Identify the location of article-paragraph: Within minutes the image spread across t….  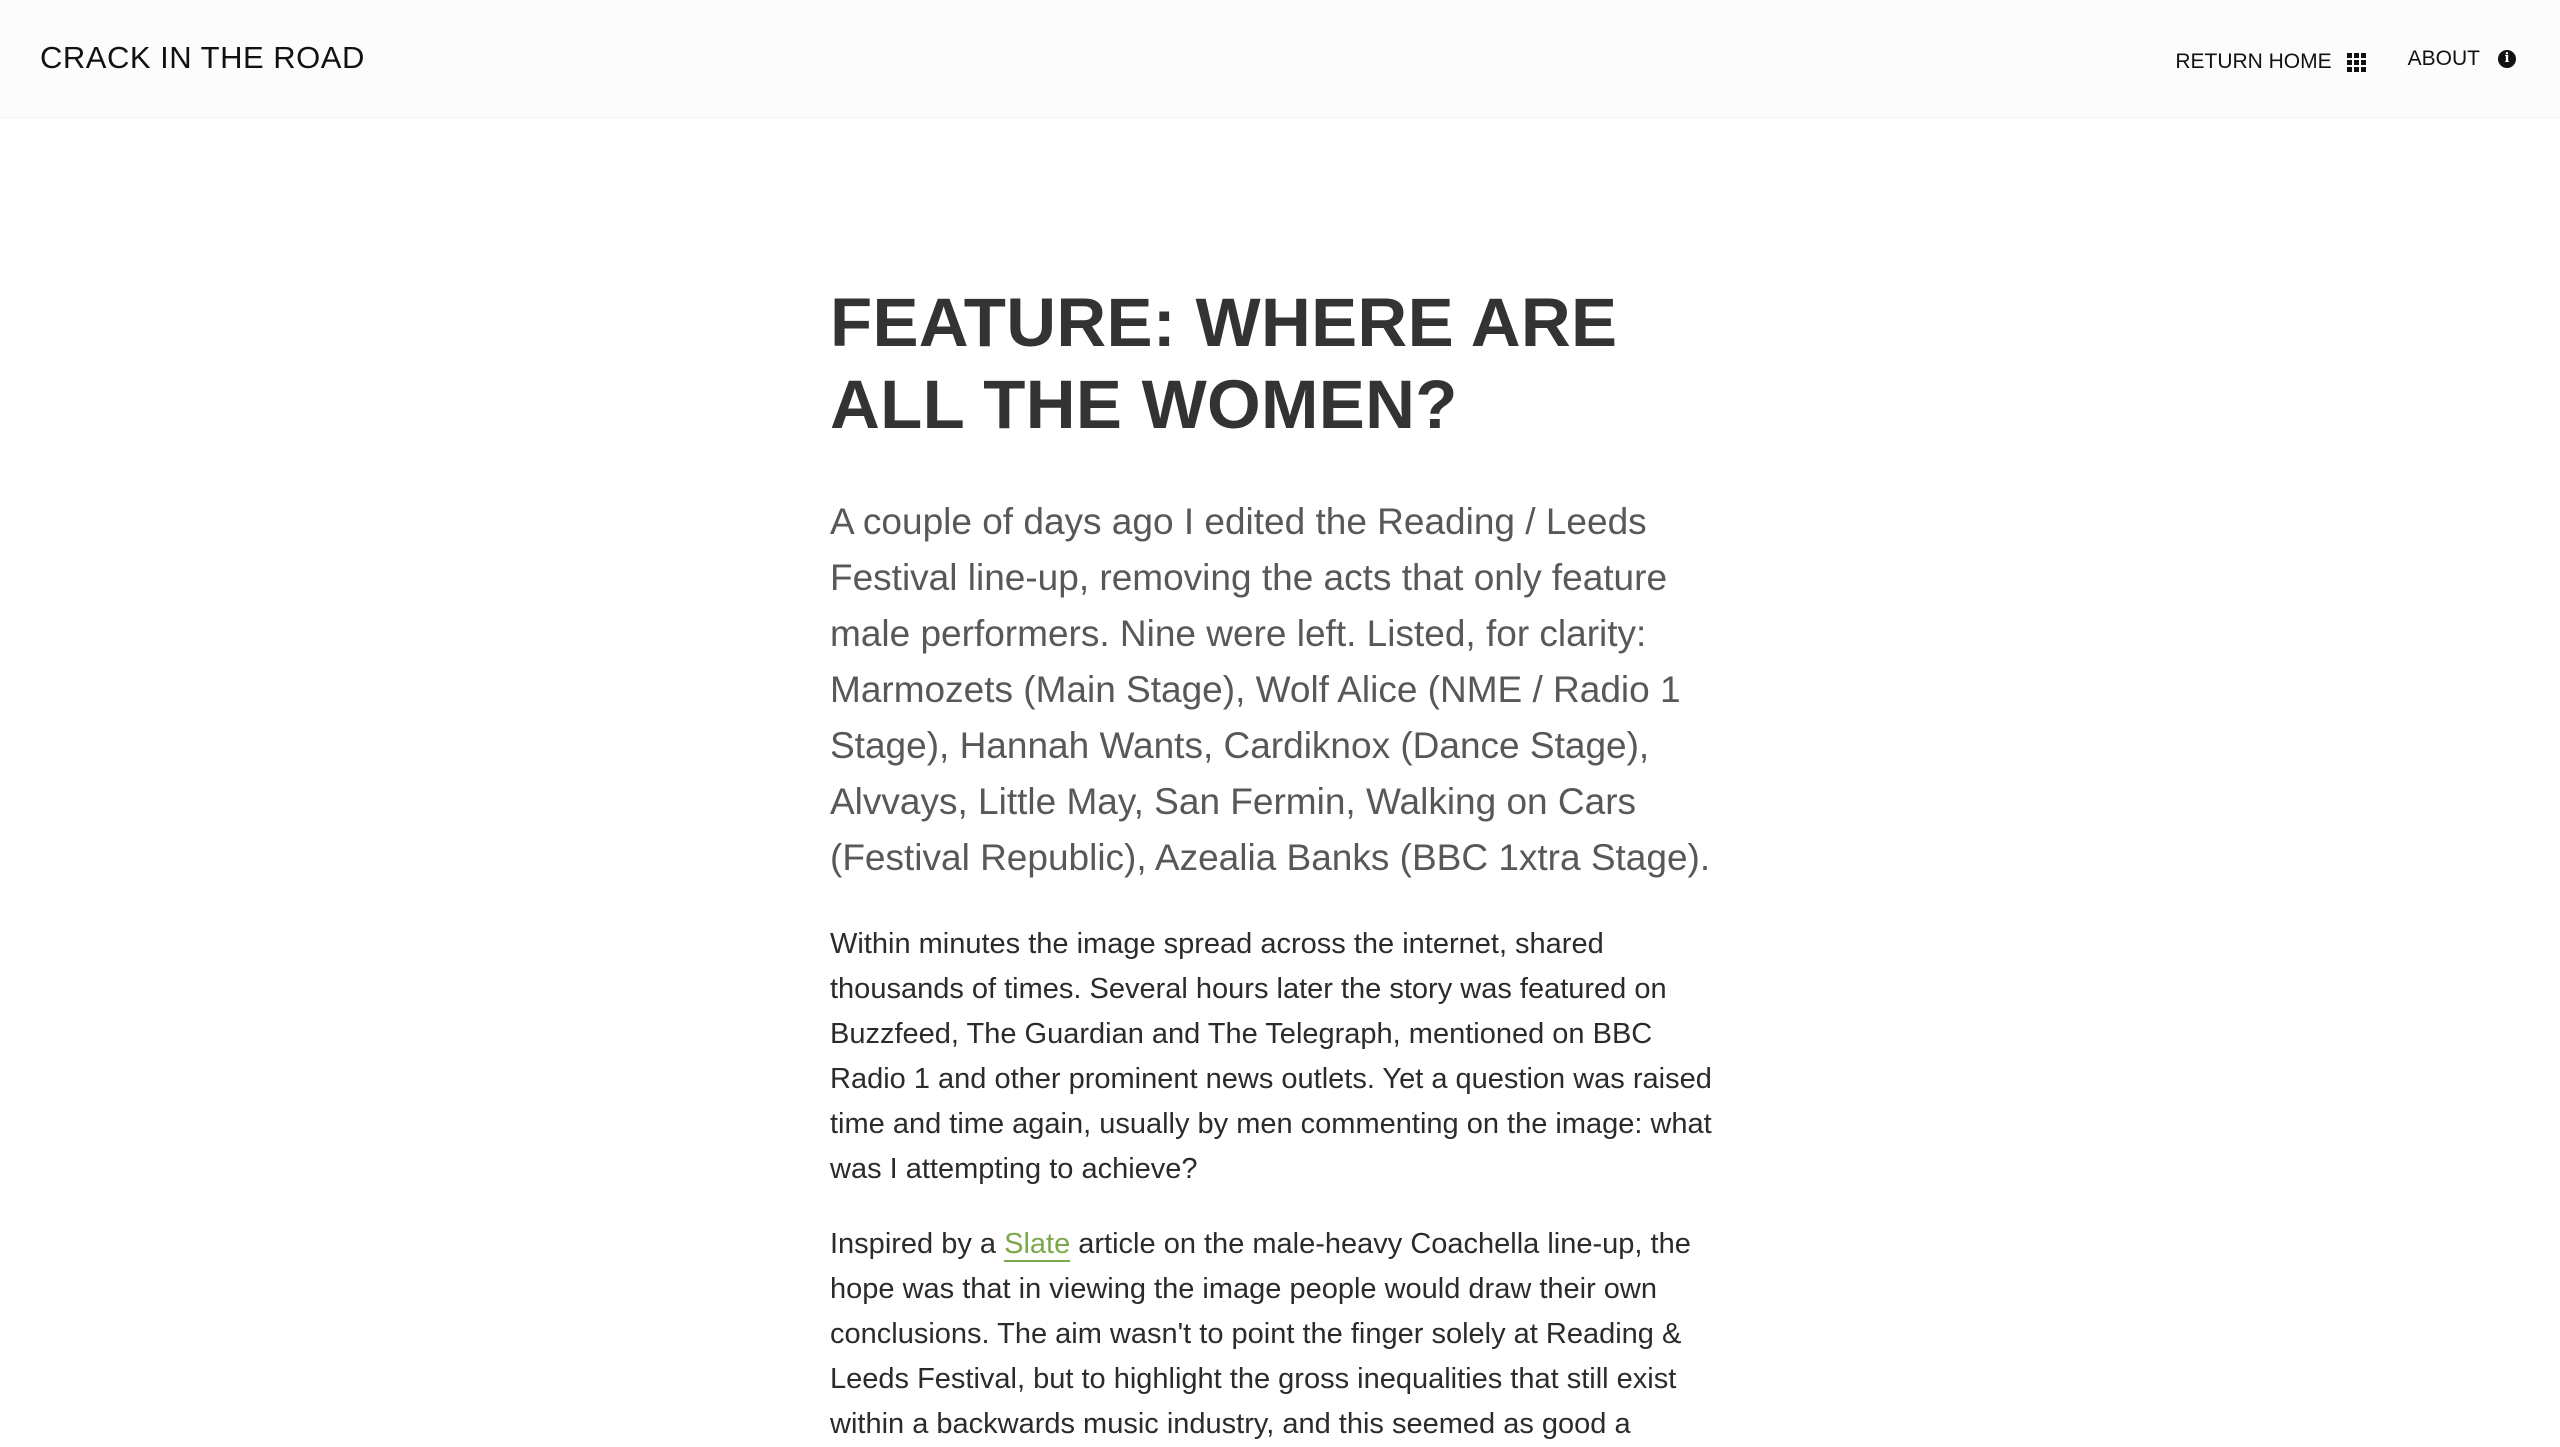
(1271, 1056).